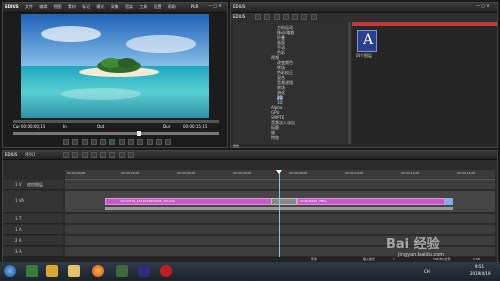 The width and height of the screenshot is (500, 281). What do you see at coordinates (33, 185) in the screenshot?
I see `track-header: 1 V 底纹图层` at bounding box center [33, 185].